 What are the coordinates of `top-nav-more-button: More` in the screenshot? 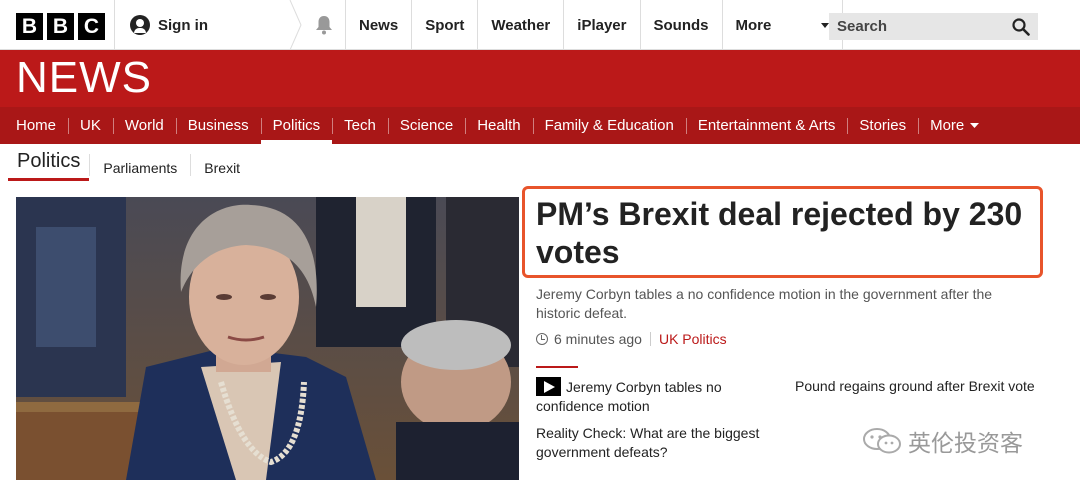 It's located at (782, 25).